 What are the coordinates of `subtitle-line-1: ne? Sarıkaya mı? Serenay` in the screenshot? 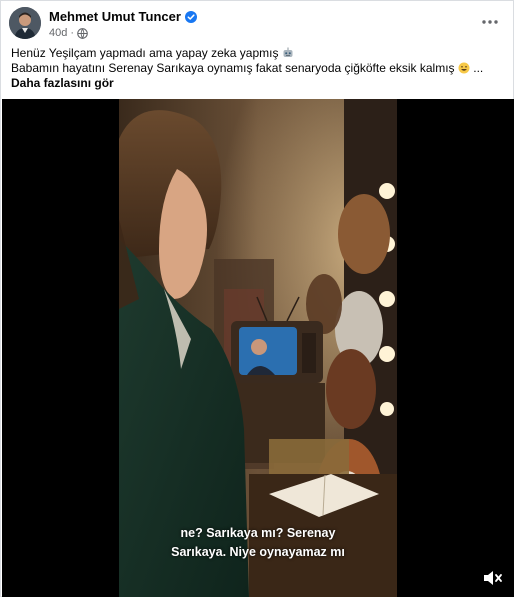 It's located at (258, 533).